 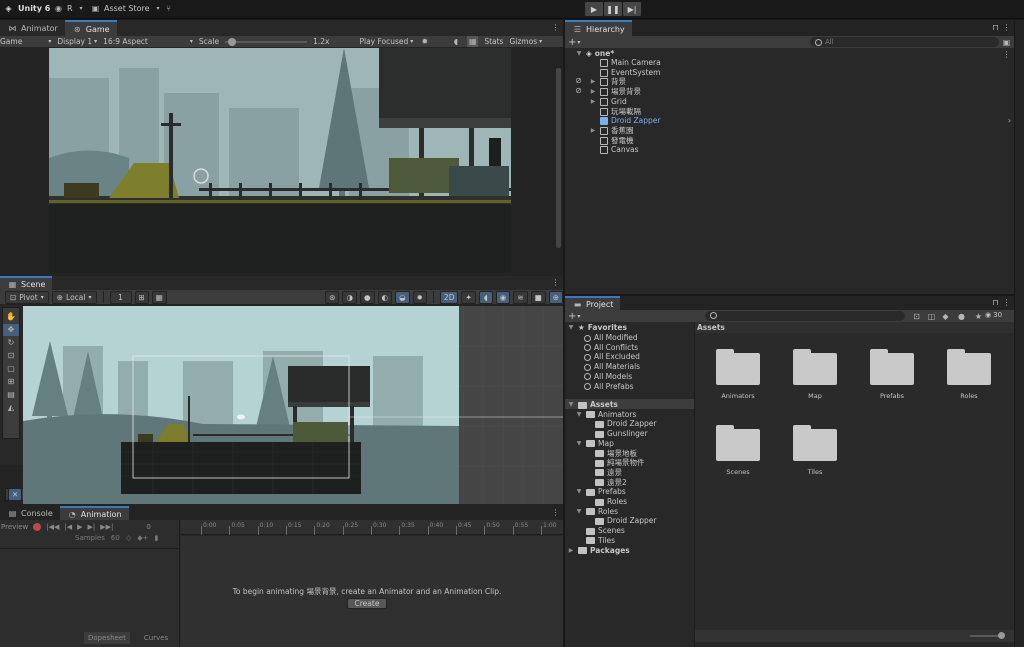 What do you see at coordinates (94, 513) in the screenshot?
I see `tab-animation: ◔ Animation` at bounding box center [94, 513].